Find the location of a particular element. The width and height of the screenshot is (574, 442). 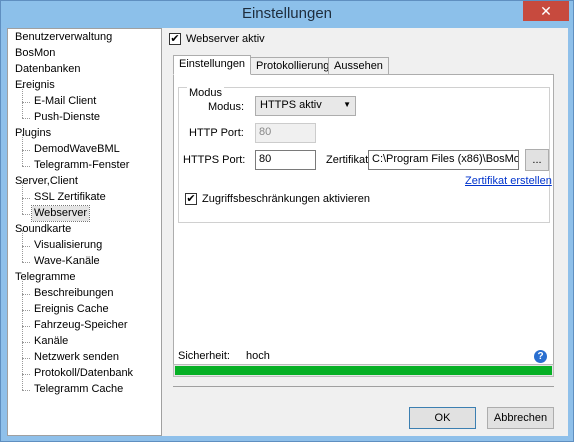

security-bar is located at coordinates (363, 370).